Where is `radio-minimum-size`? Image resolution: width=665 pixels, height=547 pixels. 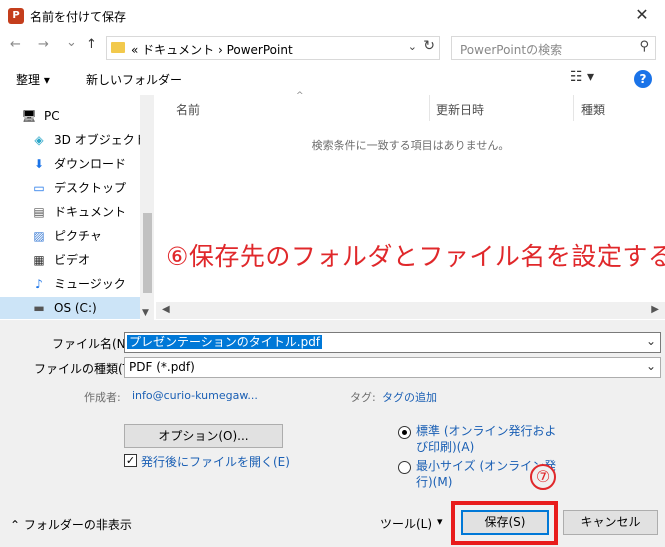 radio-minimum-size is located at coordinates (404, 467).